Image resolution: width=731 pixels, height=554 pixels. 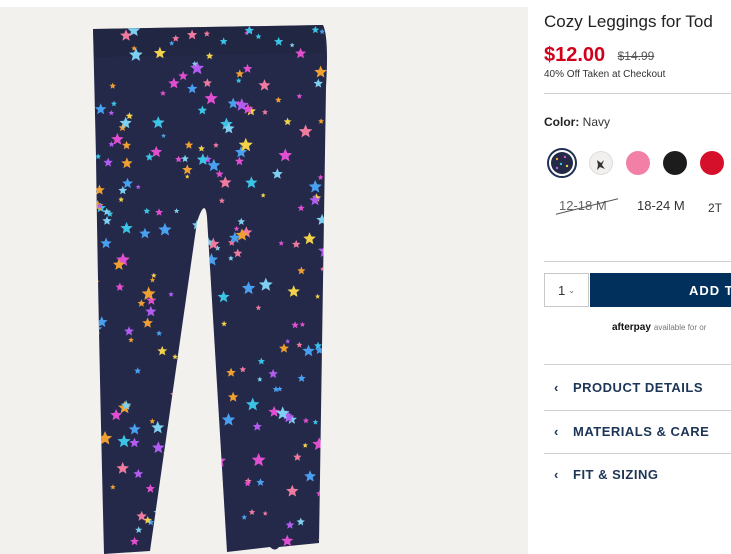 What do you see at coordinates (712, 163) in the screenshot?
I see `swatch-red` at bounding box center [712, 163].